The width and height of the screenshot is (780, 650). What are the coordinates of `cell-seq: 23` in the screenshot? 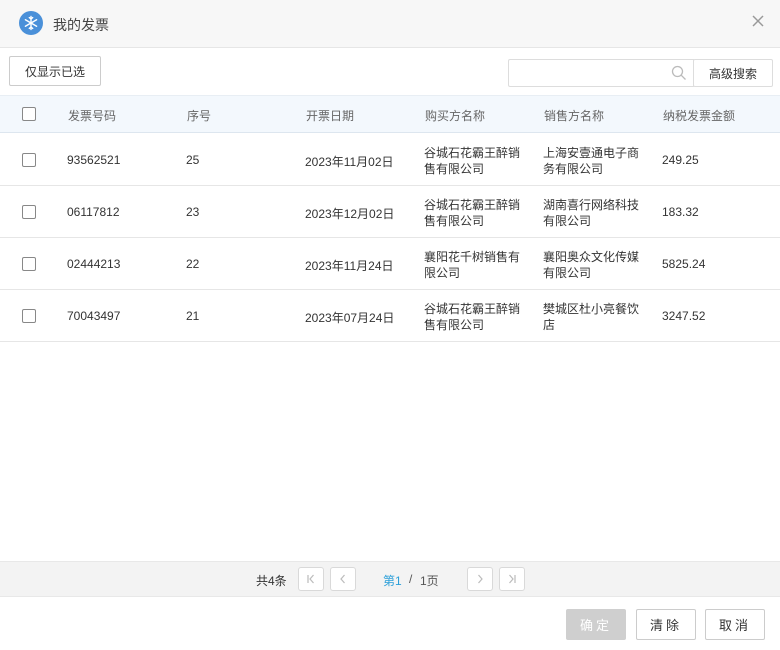 It's located at (193, 212).